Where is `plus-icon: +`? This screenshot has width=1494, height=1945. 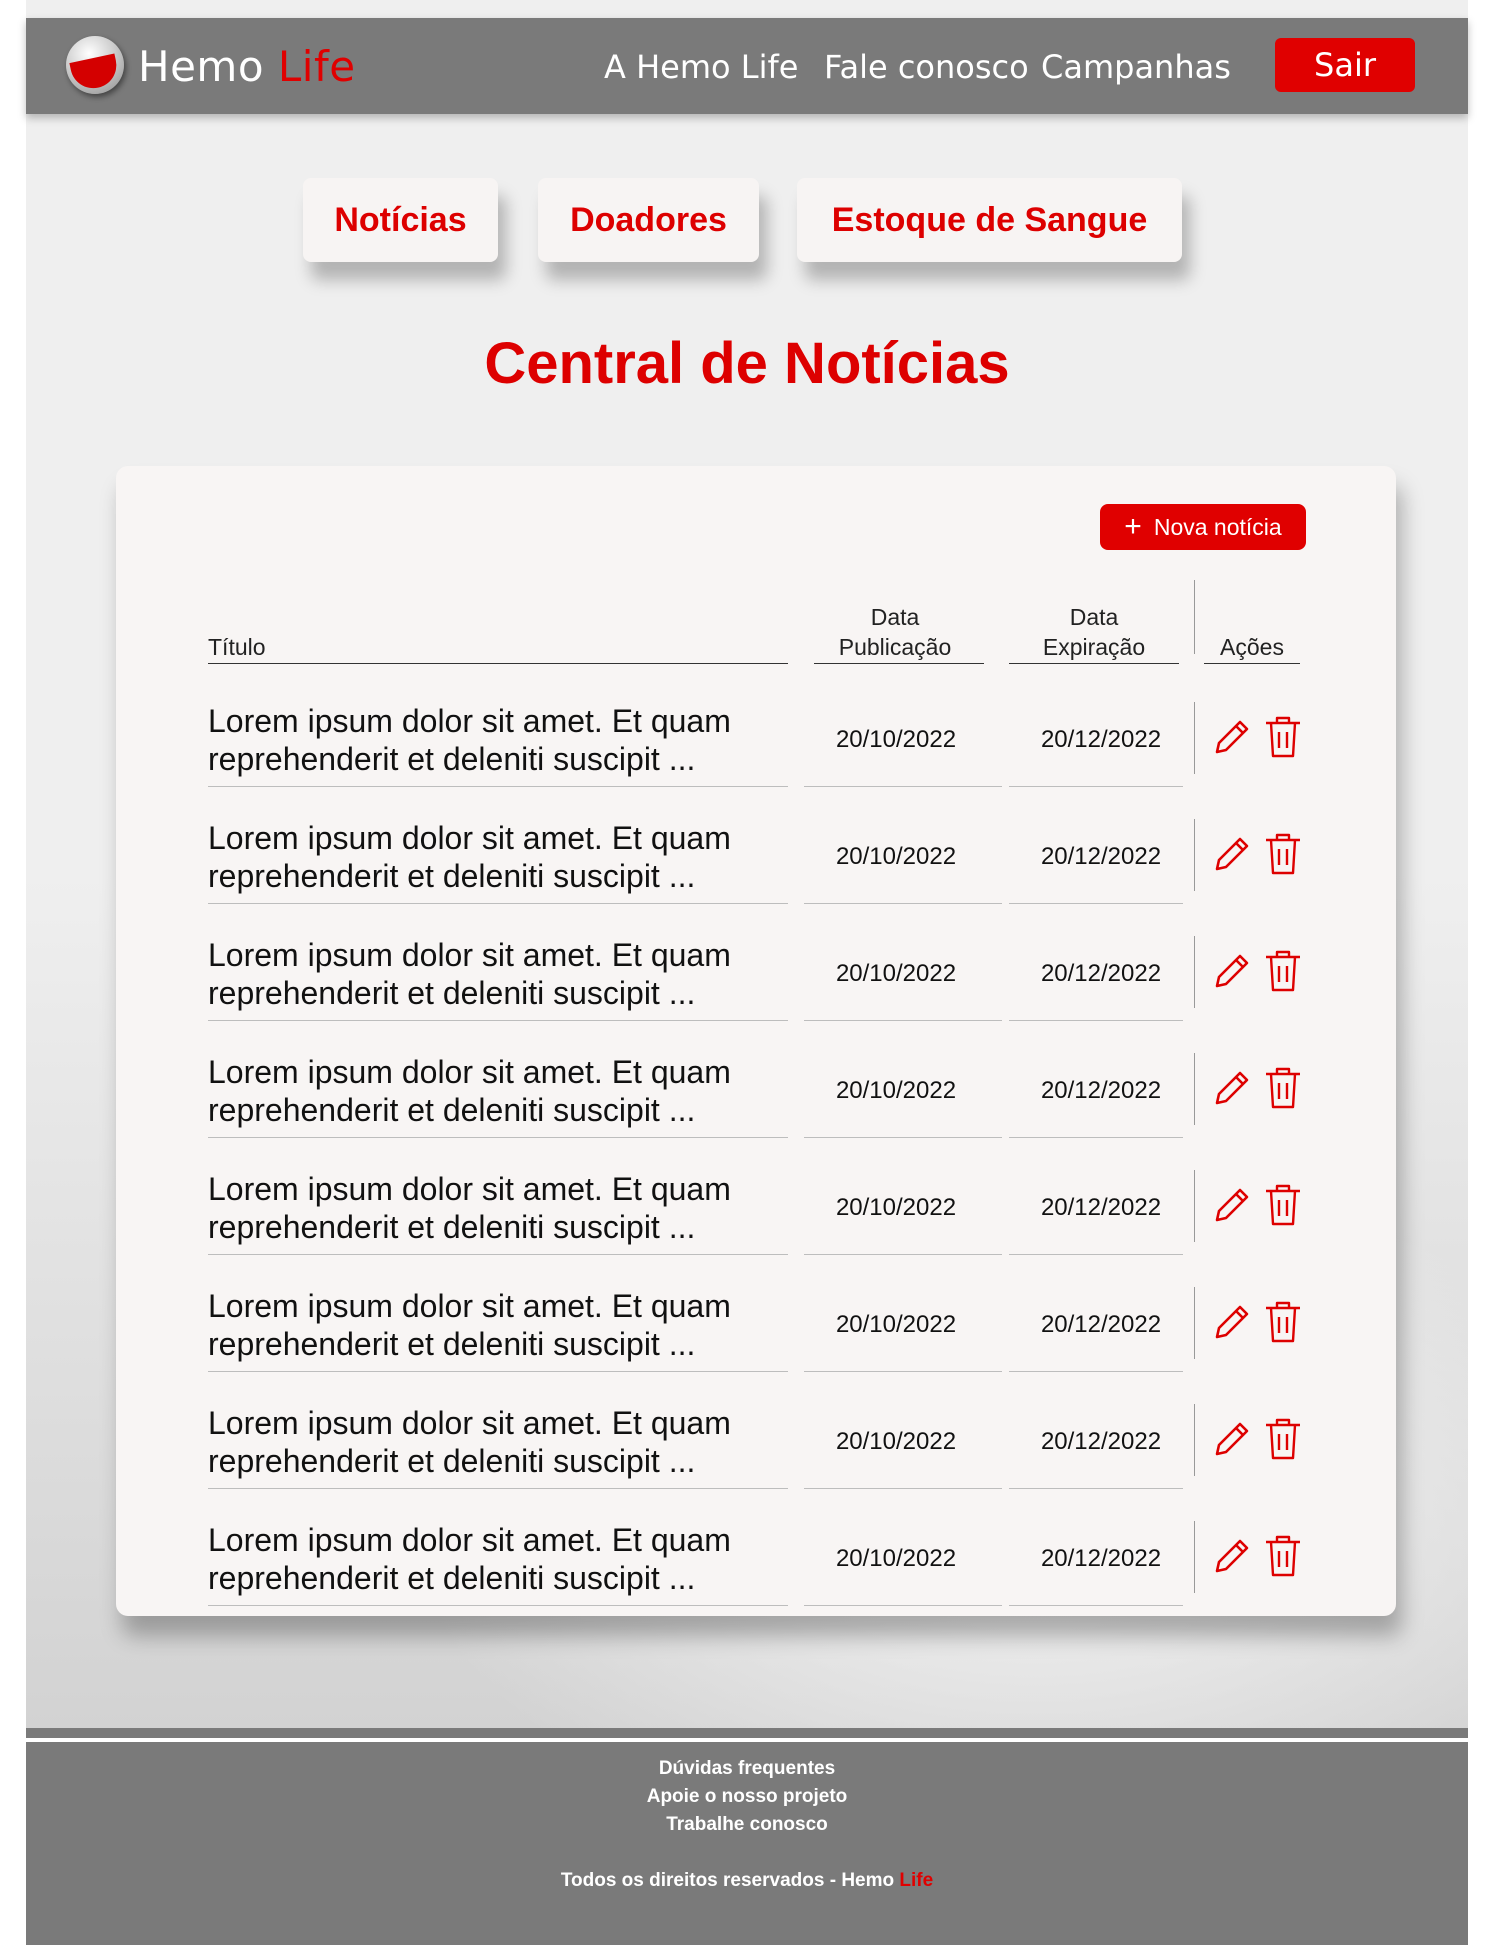
plus-icon: + is located at coordinates (1133, 526).